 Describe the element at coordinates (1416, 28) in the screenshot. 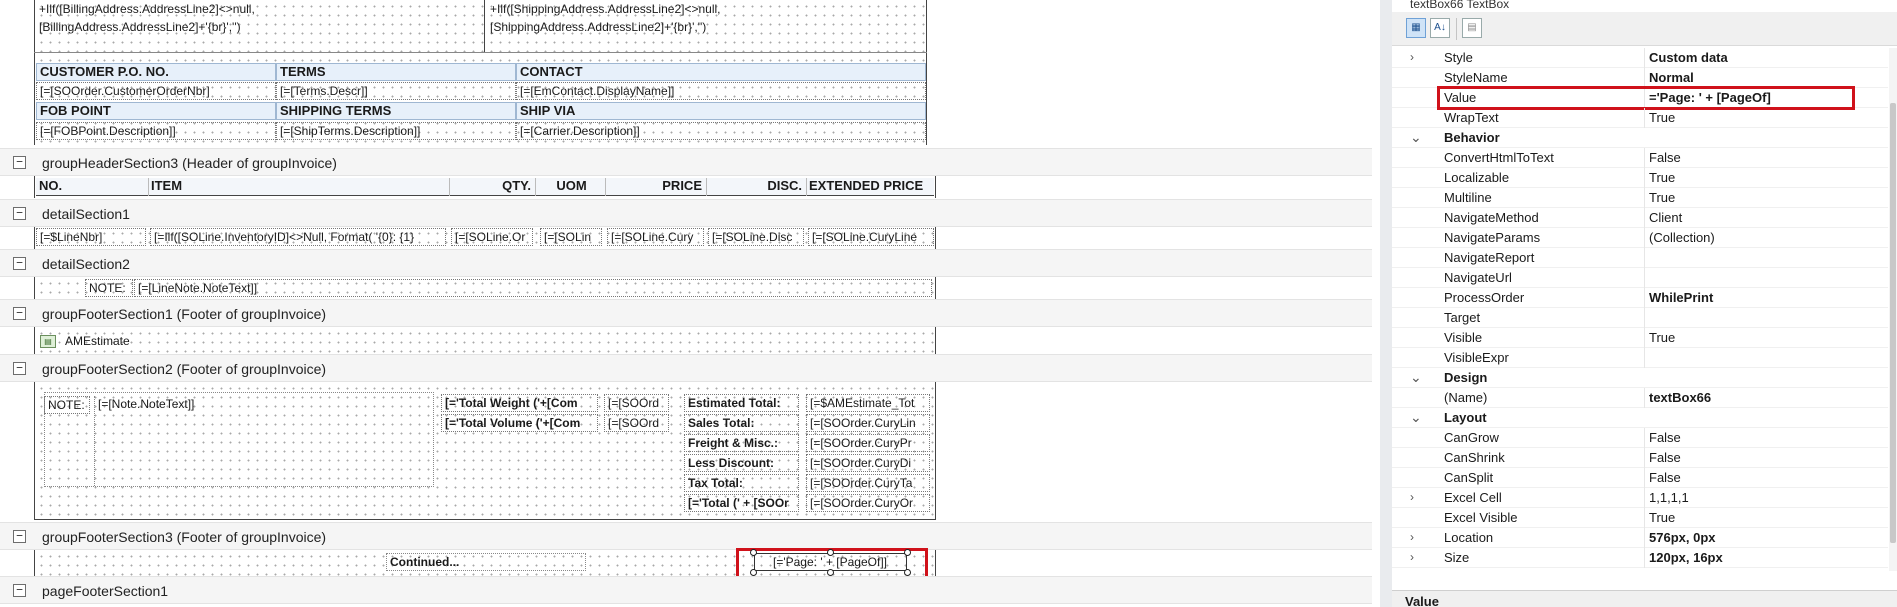

I see `categorized-icon: ▦` at that location.